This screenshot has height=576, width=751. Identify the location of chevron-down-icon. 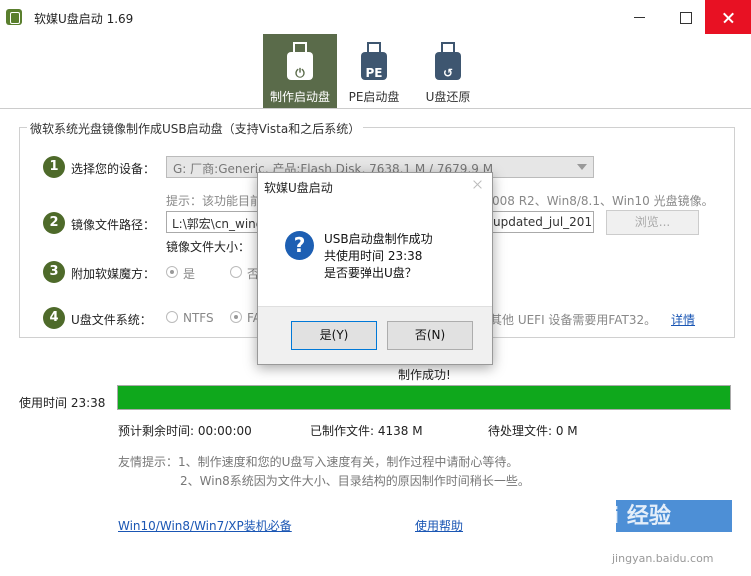
(582, 167).